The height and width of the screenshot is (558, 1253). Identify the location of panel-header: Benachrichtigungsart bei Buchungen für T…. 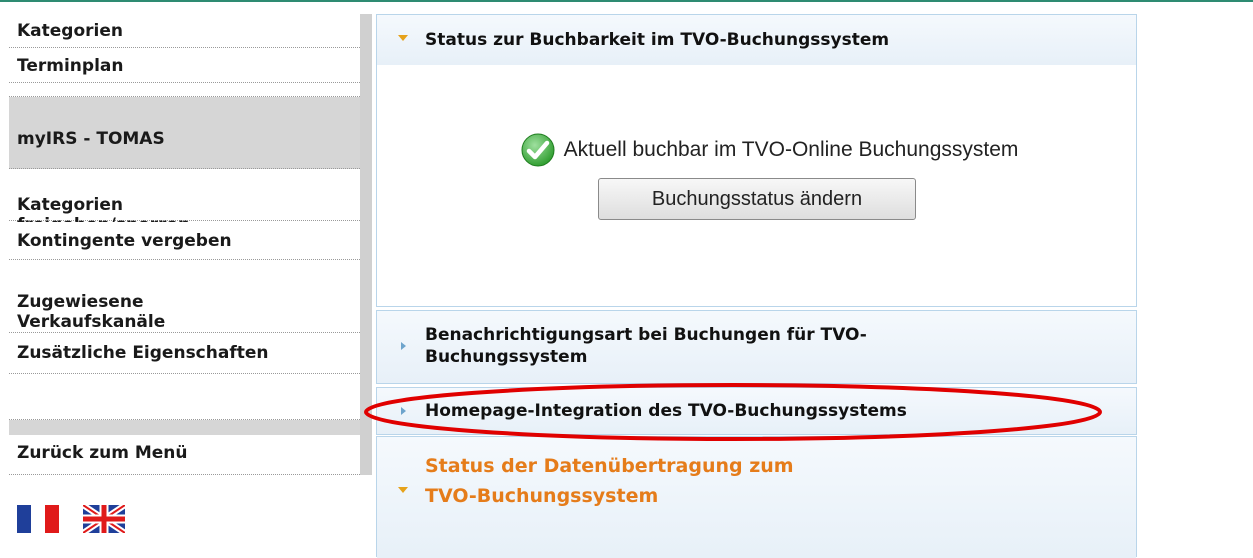
(756, 347).